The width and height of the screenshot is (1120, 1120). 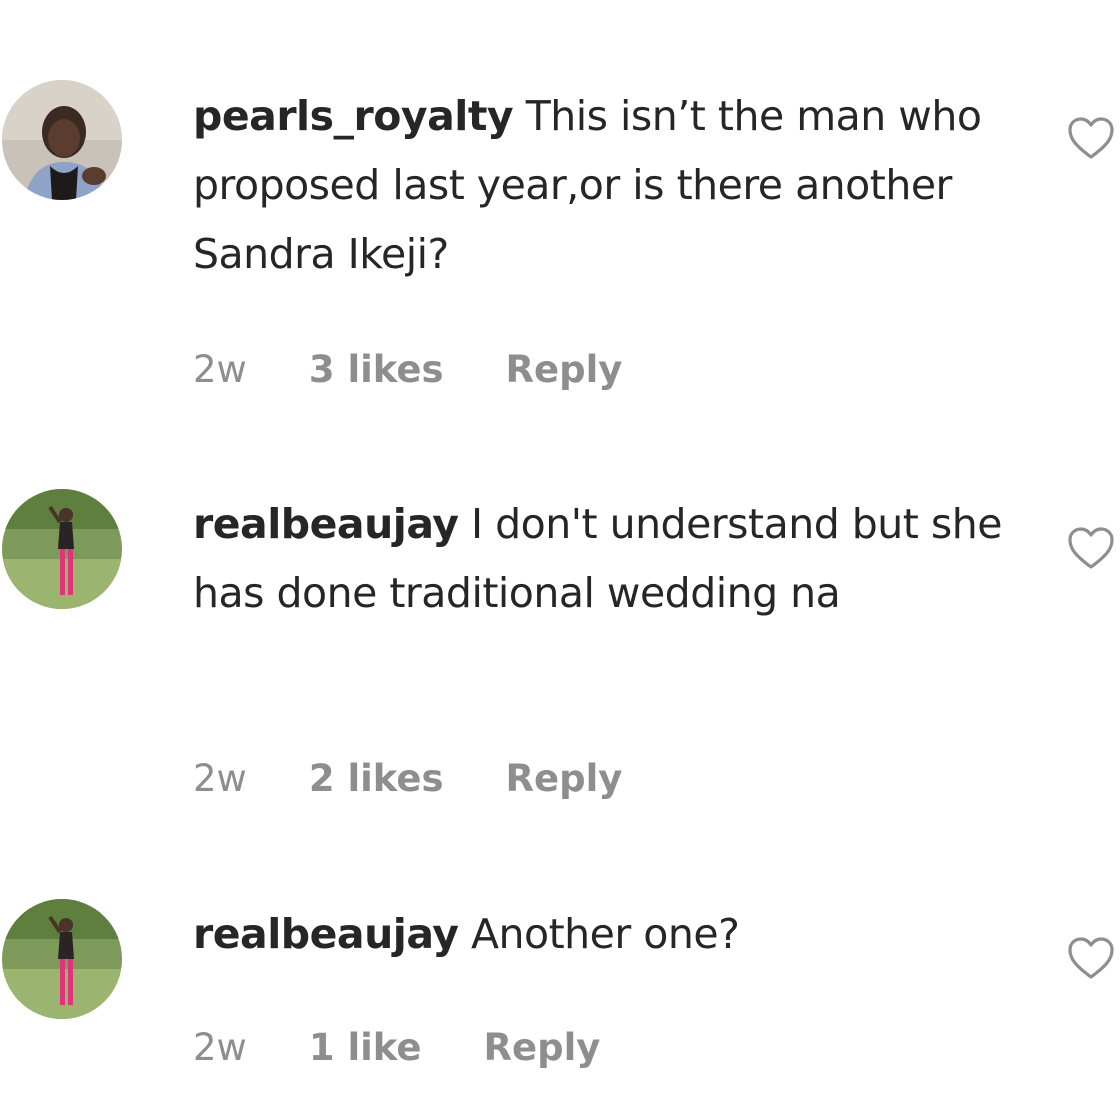 What do you see at coordinates (353, 116) in the screenshot?
I see `comment-username: pearls_royalty` at bounding box center [353, 116].